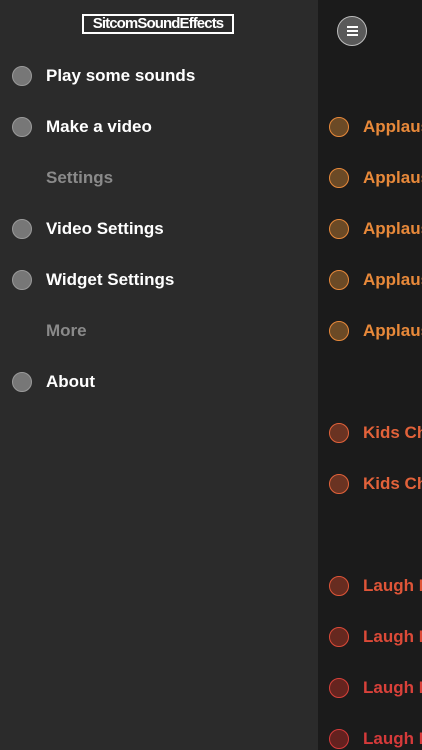  I want to click on section-header-more: More, so click(66, 330).